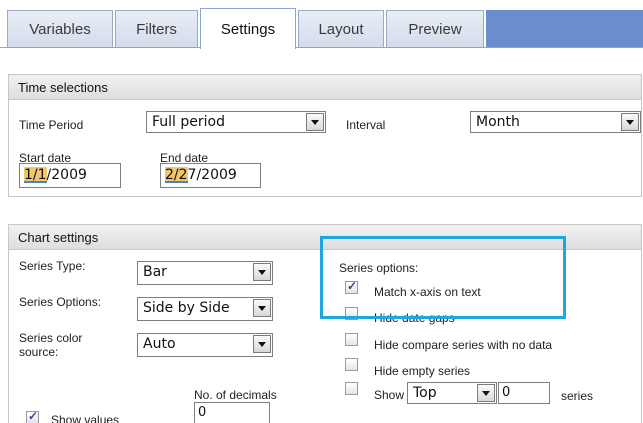 The width and height of the screenshot is (643, 423). What do you see at coordinates (524, 393) in the screenshot?
I see `show-count-input: 0` at bounding box center [524, 393].